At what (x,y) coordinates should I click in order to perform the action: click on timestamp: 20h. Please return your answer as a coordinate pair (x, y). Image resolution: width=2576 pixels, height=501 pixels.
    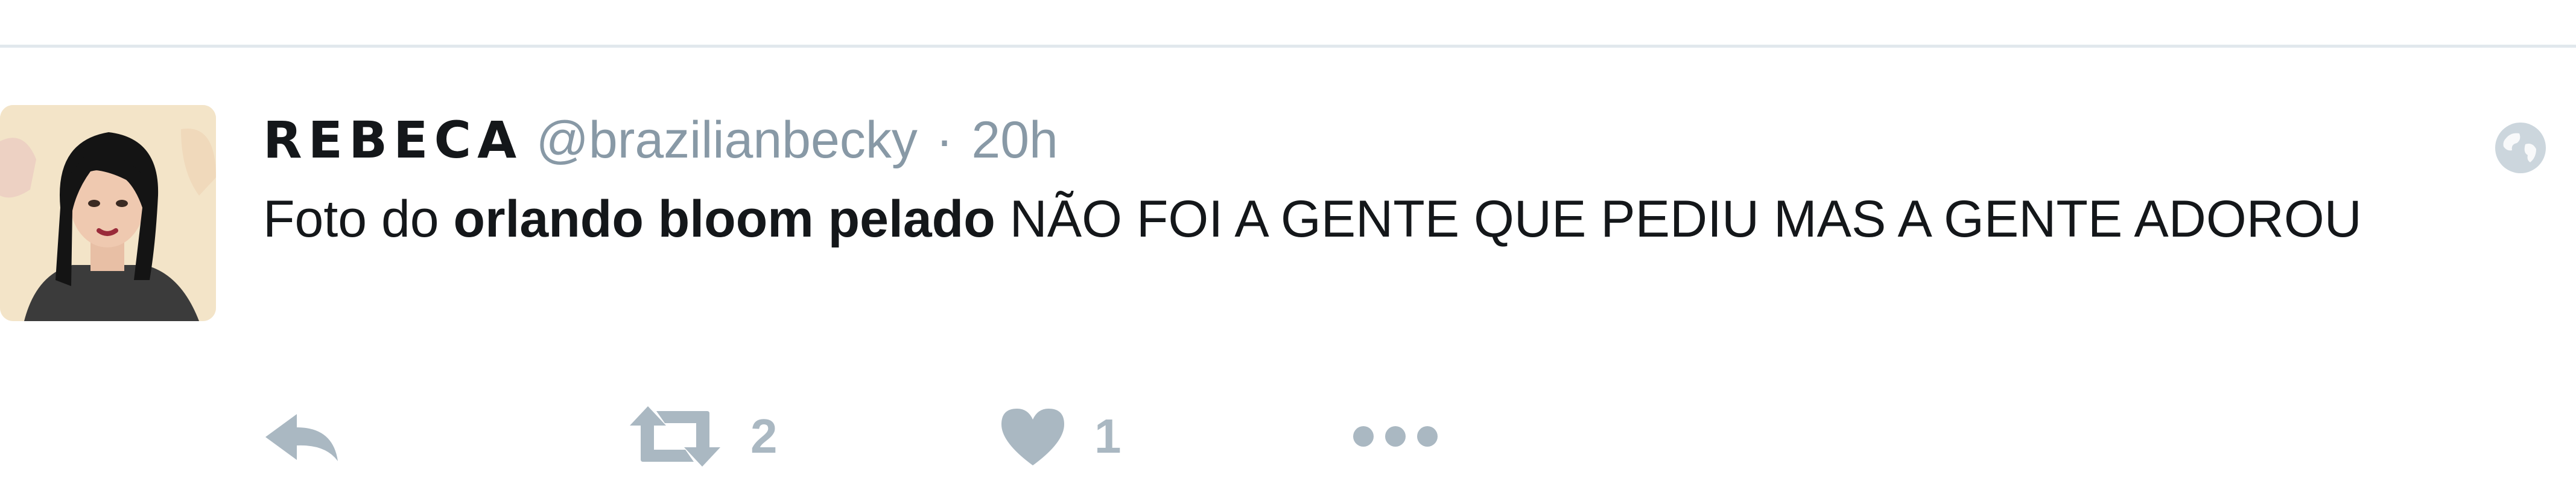
    Looking at the image, I should click on (1014, 140).